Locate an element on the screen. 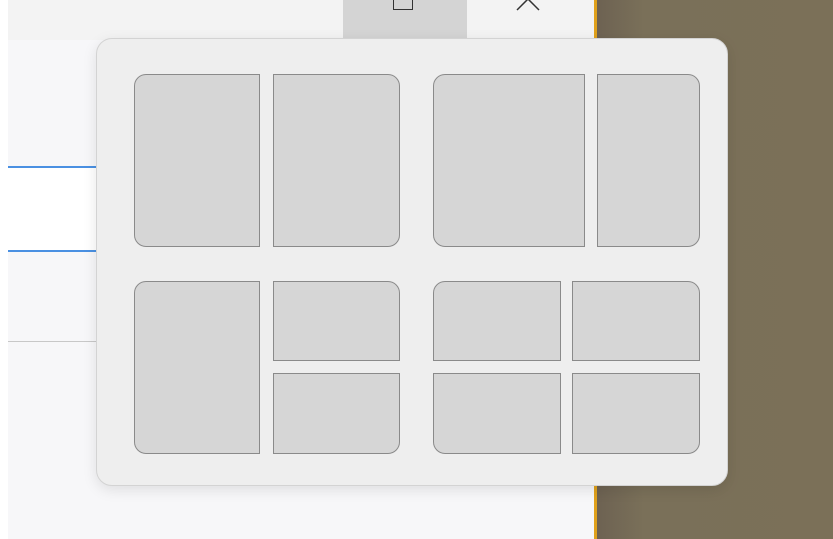 The image size is (833, 539). layout-two-equal-right-zone is located at coordinates (336, 160).